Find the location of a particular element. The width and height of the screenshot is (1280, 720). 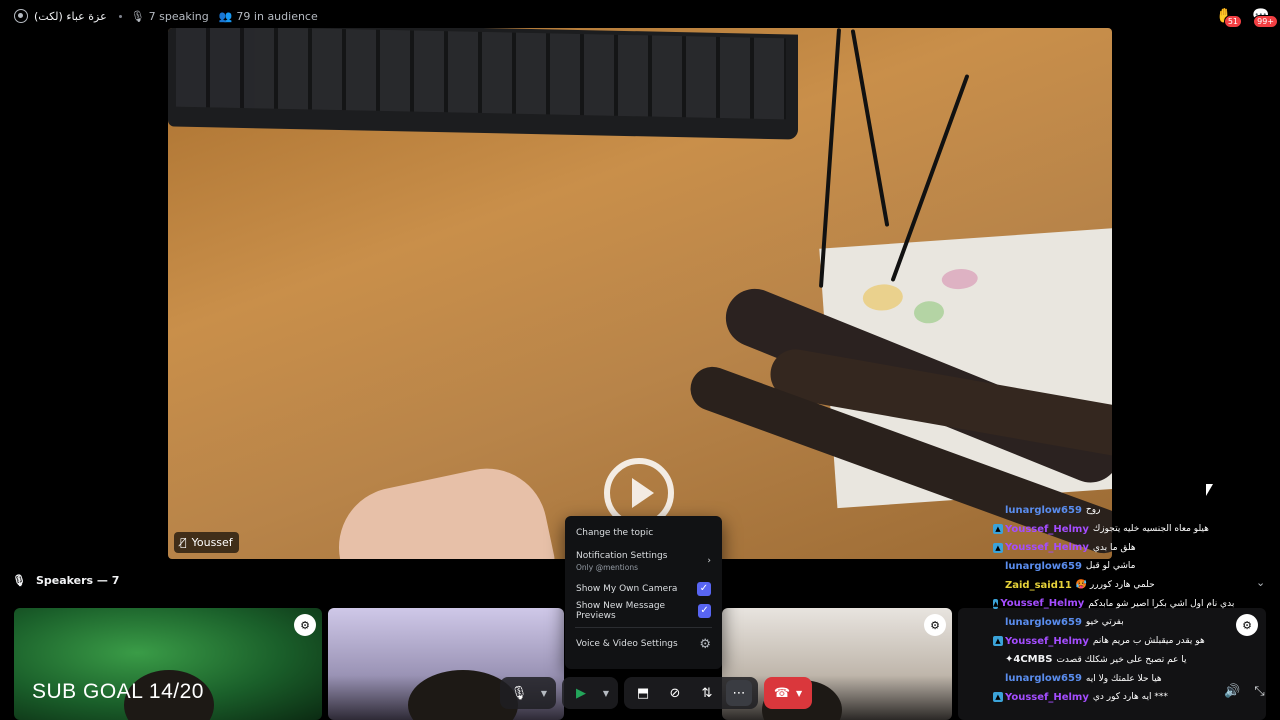

stage-title: (لكت) عزة عباء is located at coordinates (70, 16).